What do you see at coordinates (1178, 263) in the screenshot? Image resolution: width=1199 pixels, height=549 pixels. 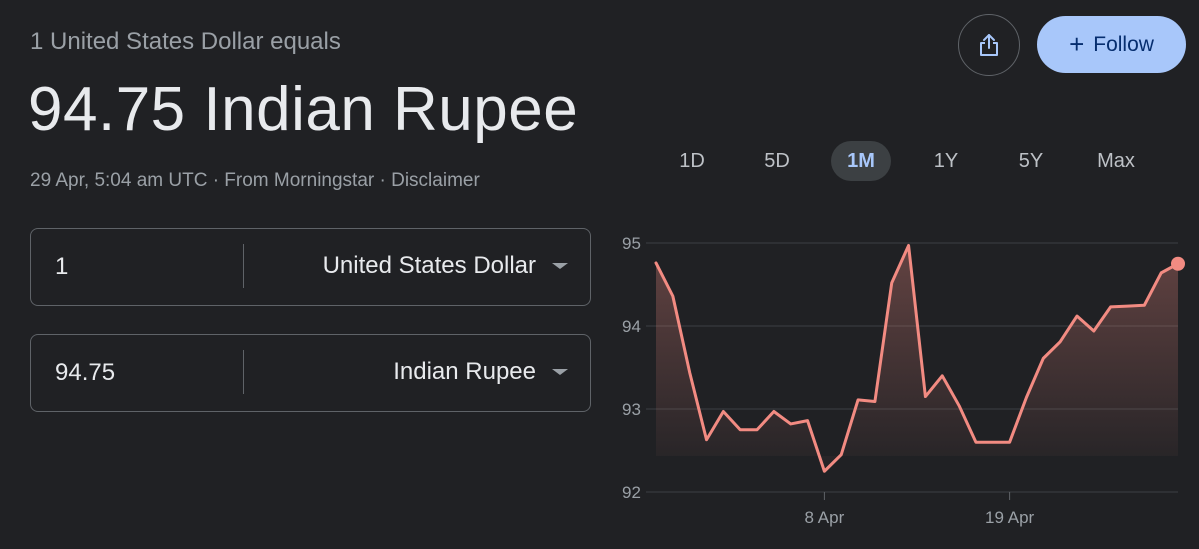 I see `current-value-marker` at bounding box center [1178, 263].